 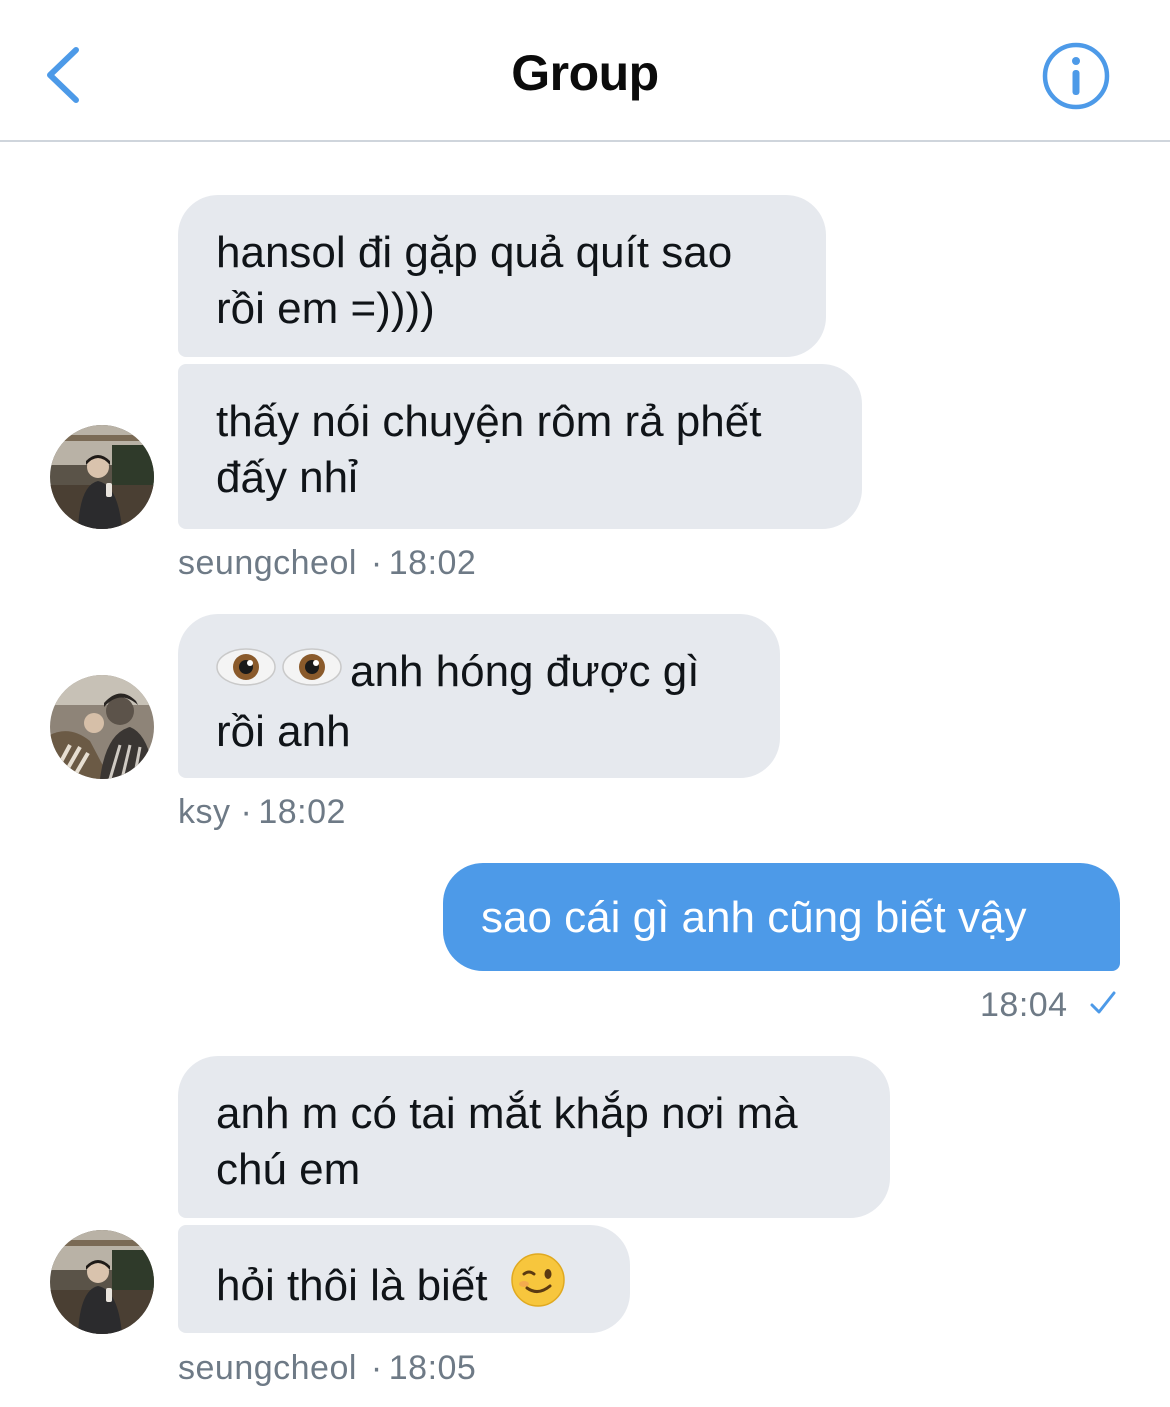 I want to click on message-text-line: hỏi thôi là biết, so click(x=404, y=1287).